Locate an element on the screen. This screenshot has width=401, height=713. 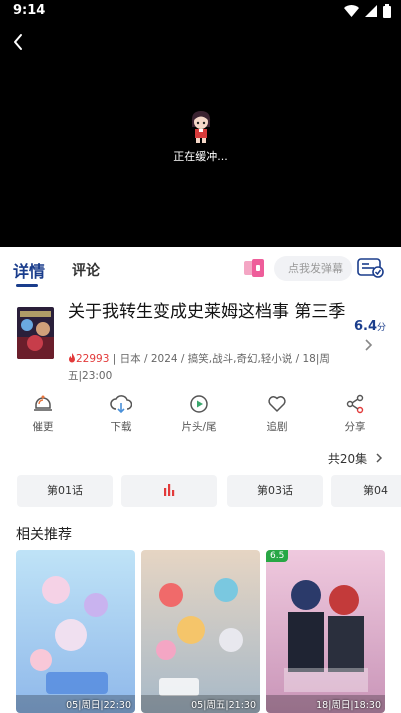
episode-item: 第01话 is located at coordinates (65, 491).